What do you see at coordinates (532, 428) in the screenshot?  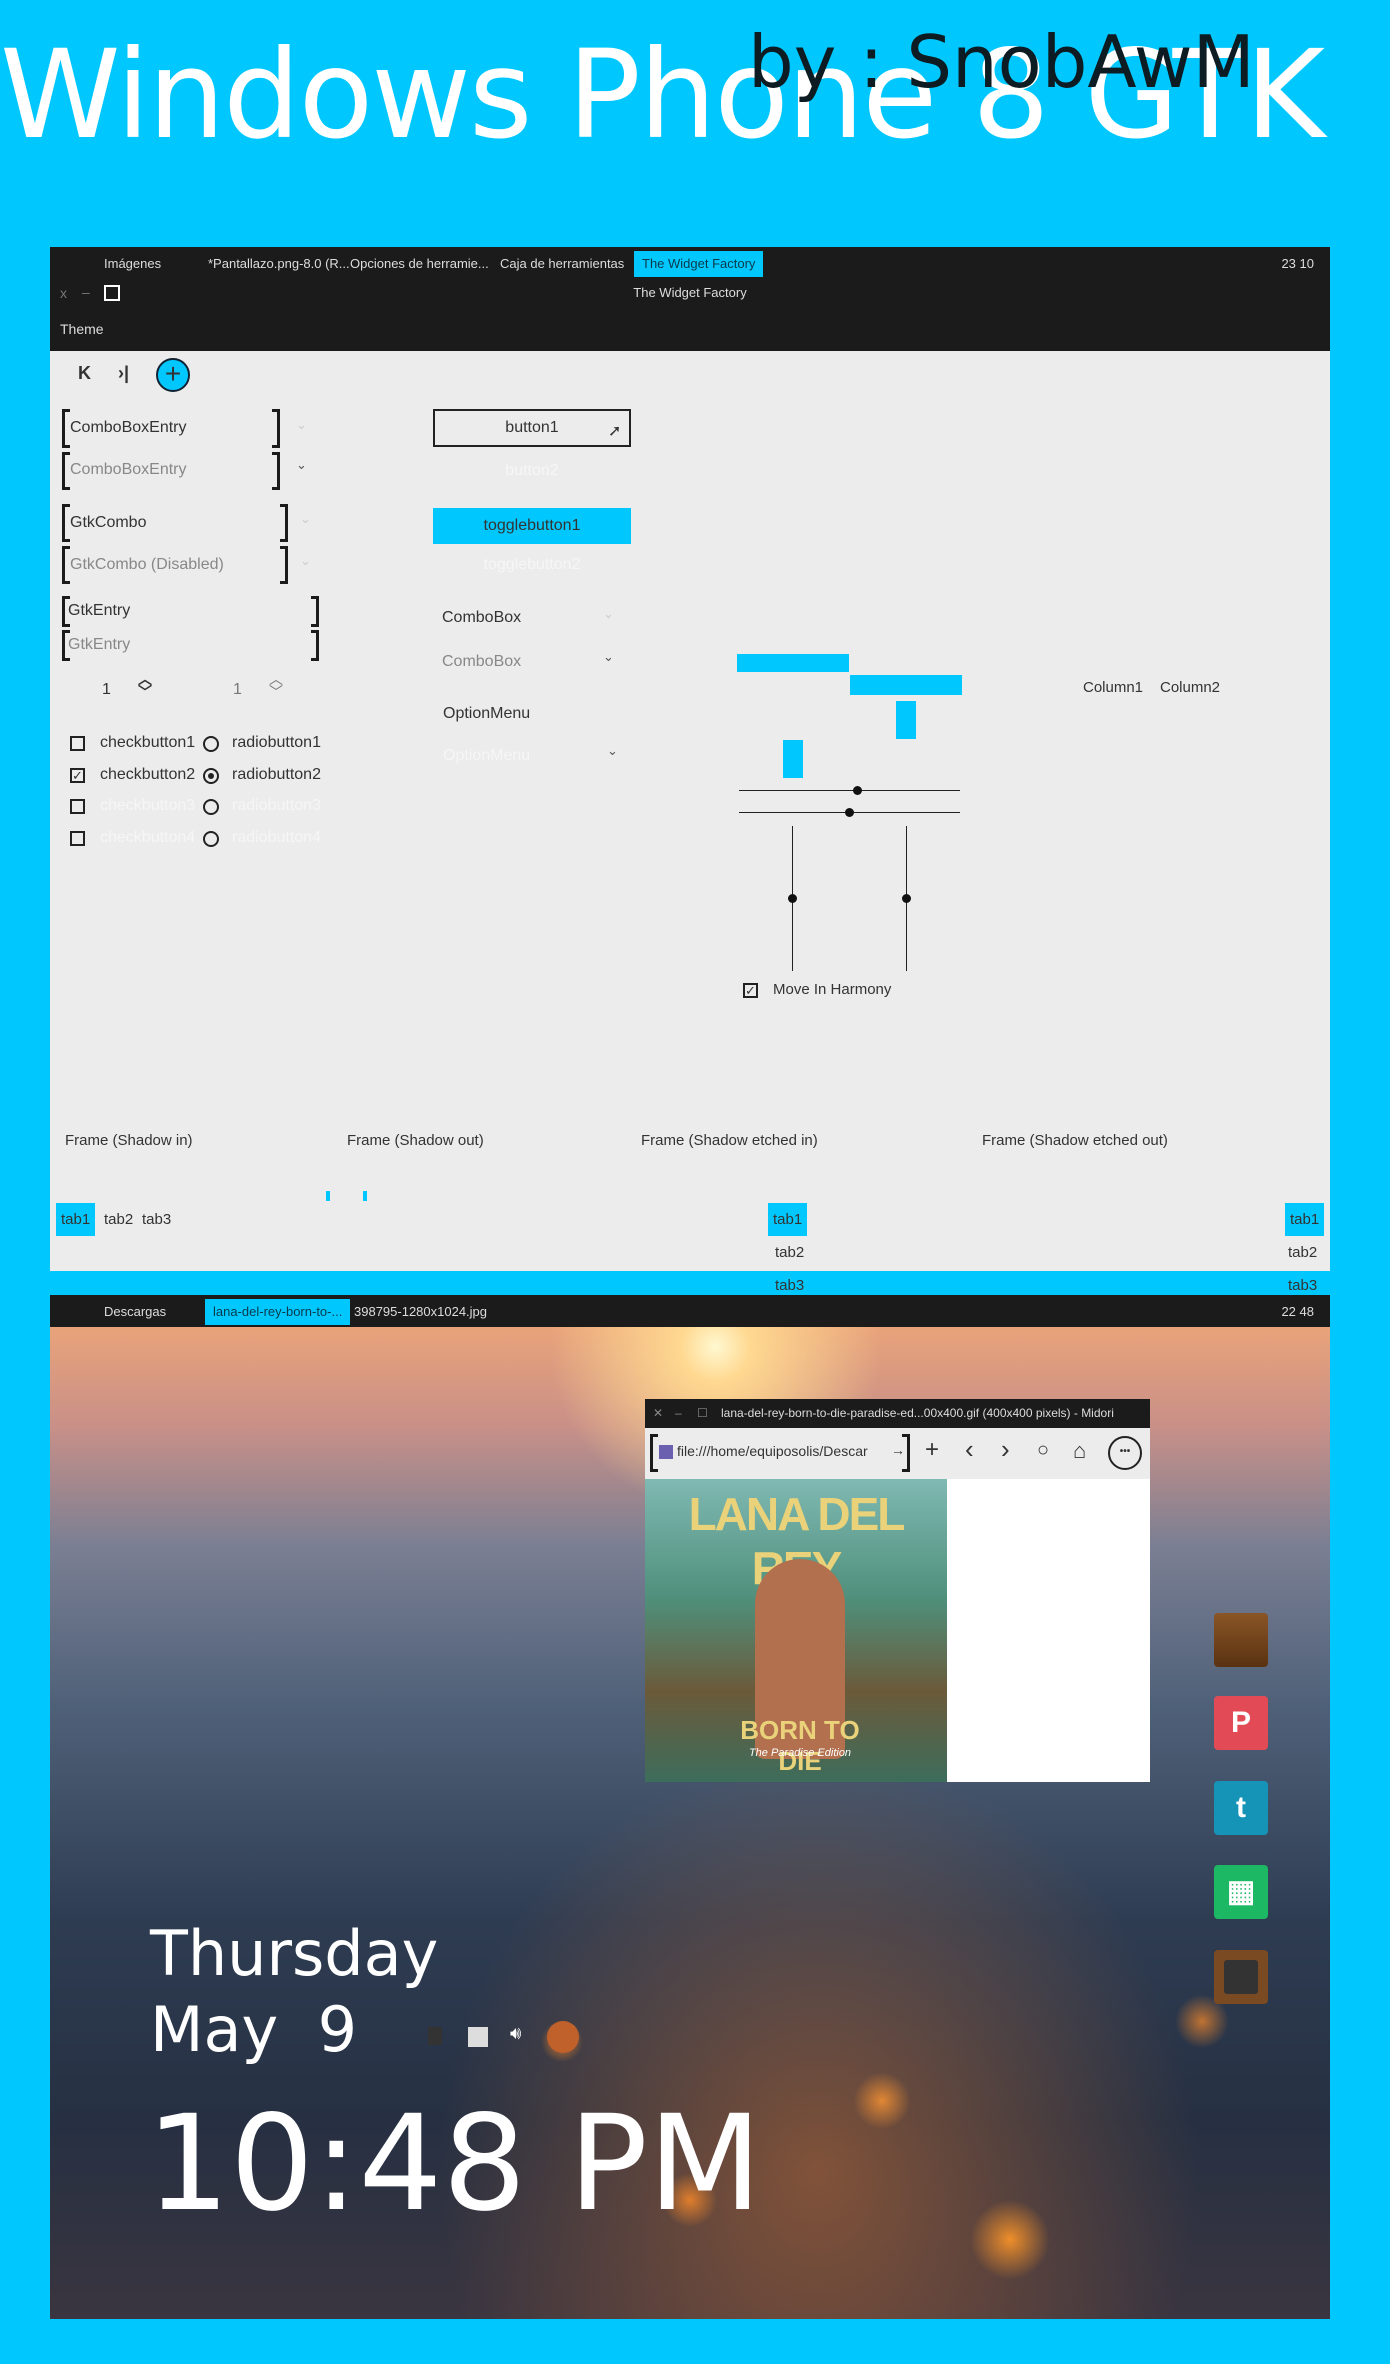 I see `button1: button1` at bounding box center [532, 428].